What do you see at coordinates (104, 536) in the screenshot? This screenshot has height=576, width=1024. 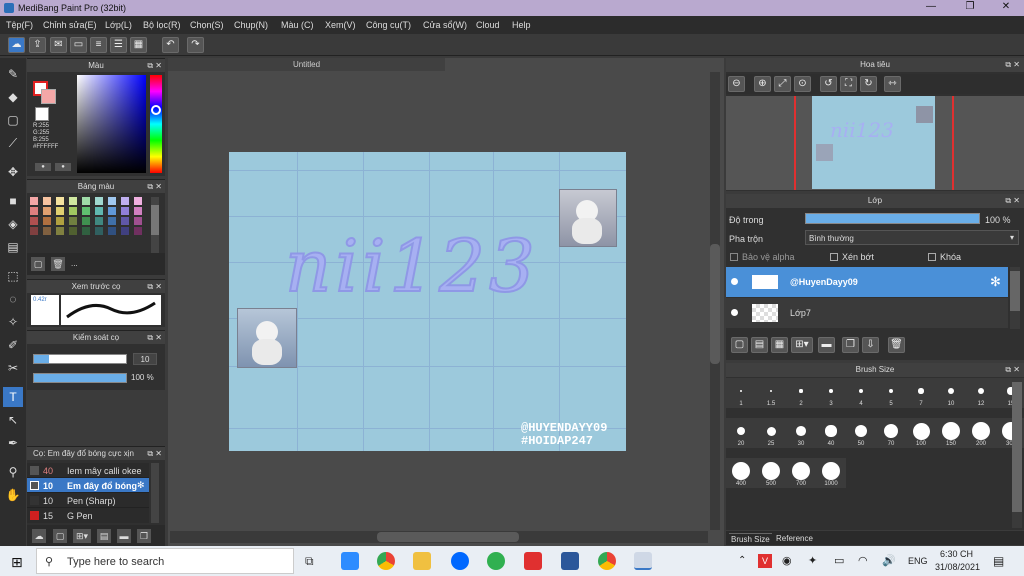 I see `copy-brush-icon: ▤` at bounding box center [104, 536].